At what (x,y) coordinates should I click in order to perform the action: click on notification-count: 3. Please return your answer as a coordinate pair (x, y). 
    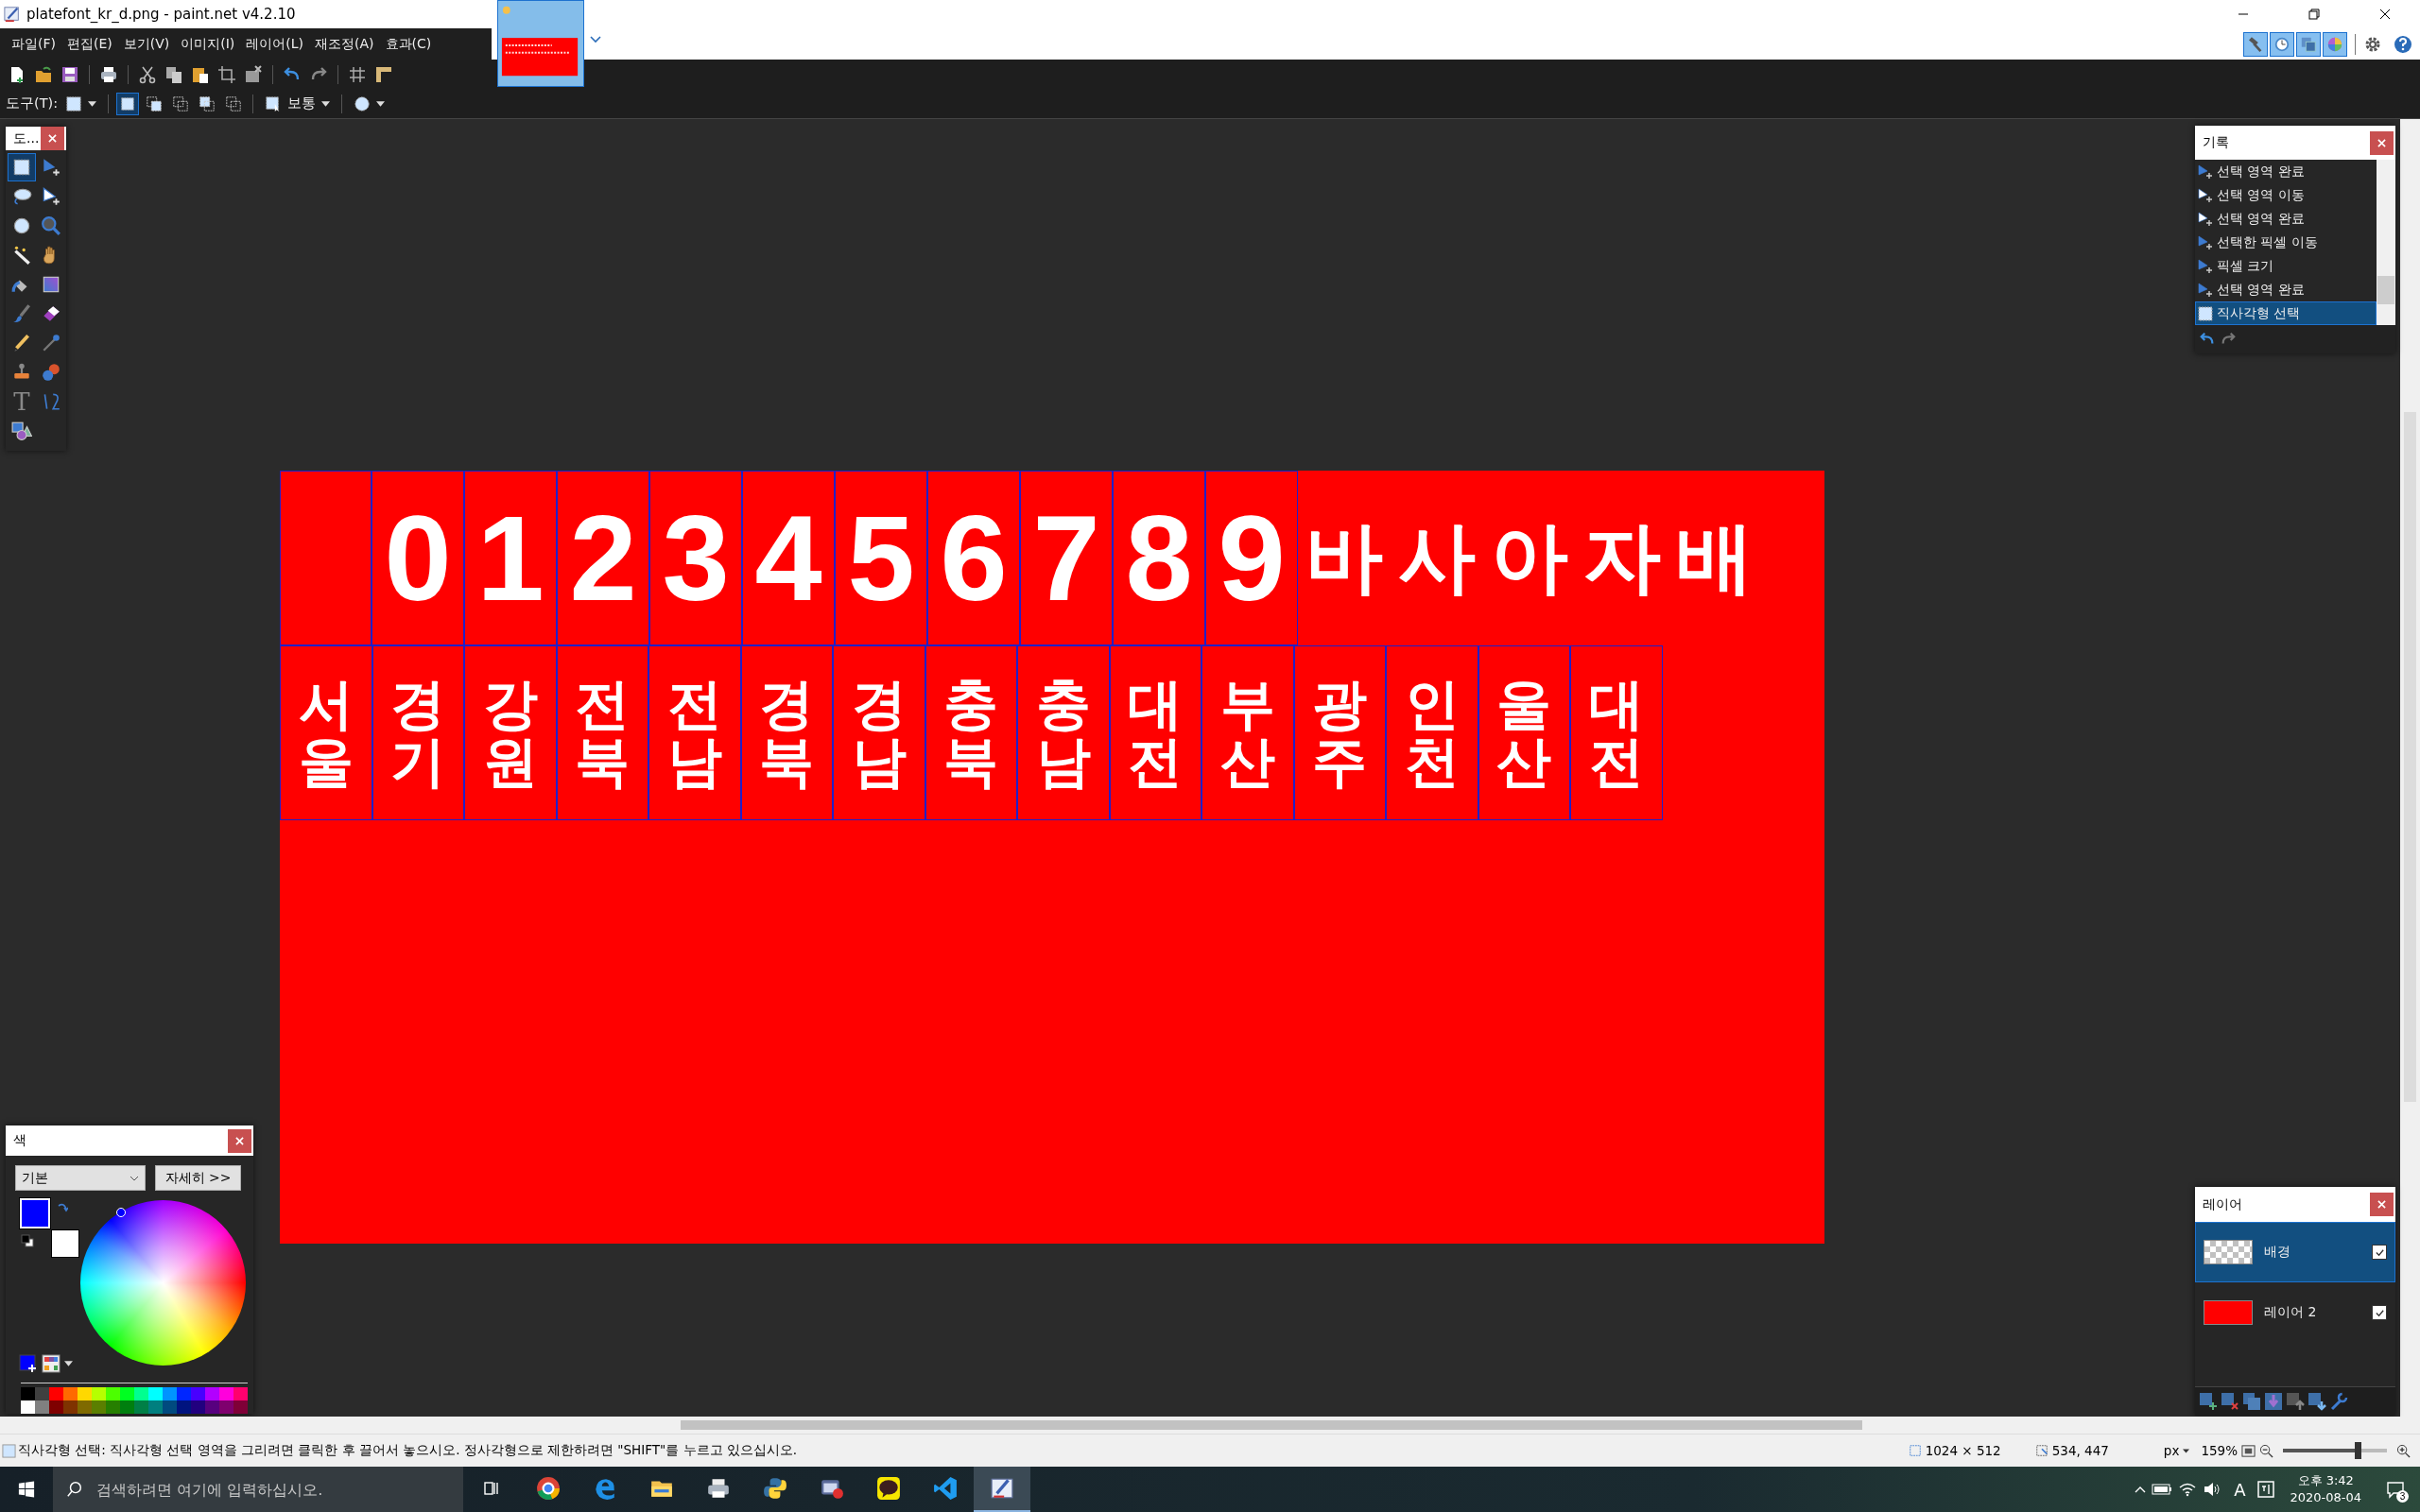
    Looking at the image, I should click on (2402, 1496).